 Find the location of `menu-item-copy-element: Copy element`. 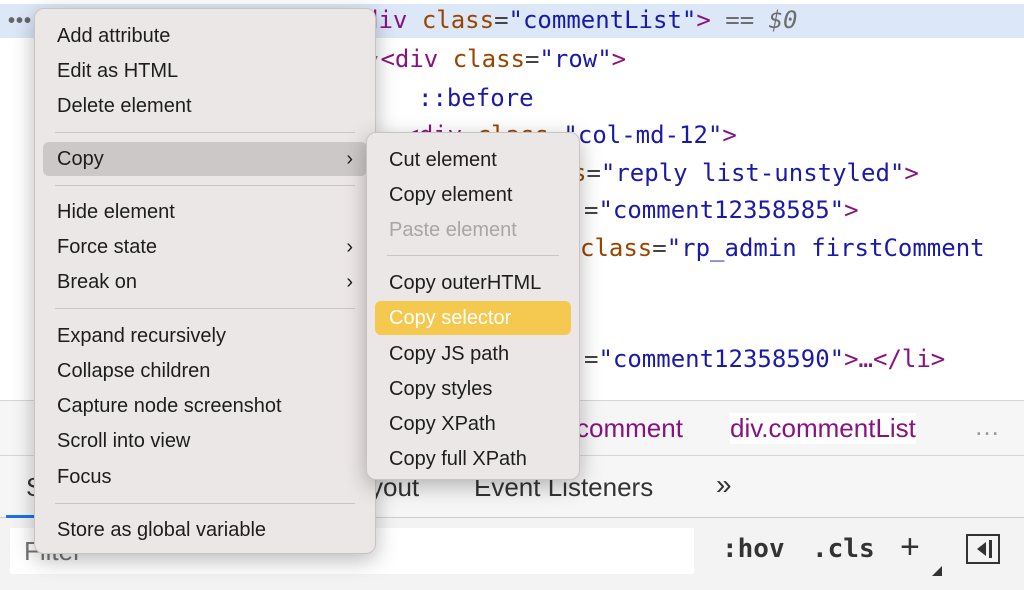

menu-item-copy-element: Copy element is located at coordinates (473, 195).